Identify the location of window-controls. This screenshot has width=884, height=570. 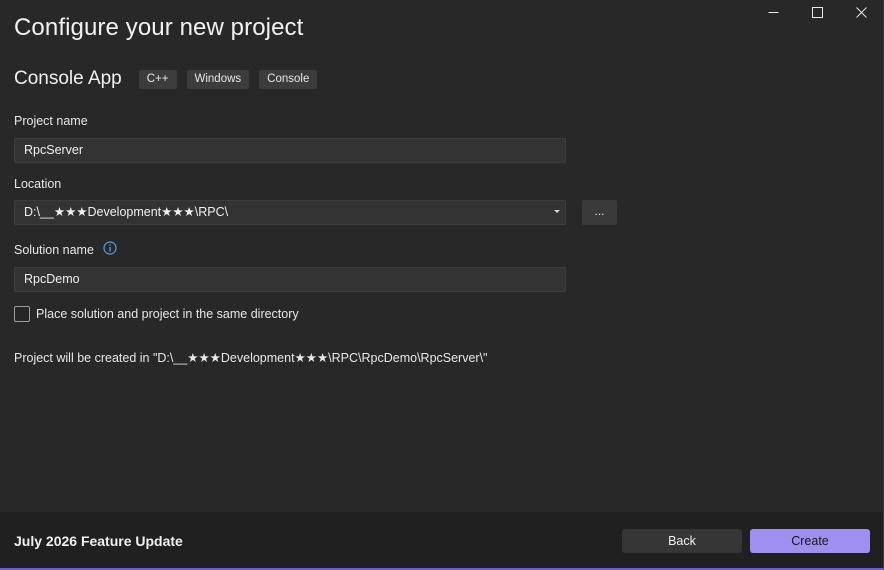
(817, 12).